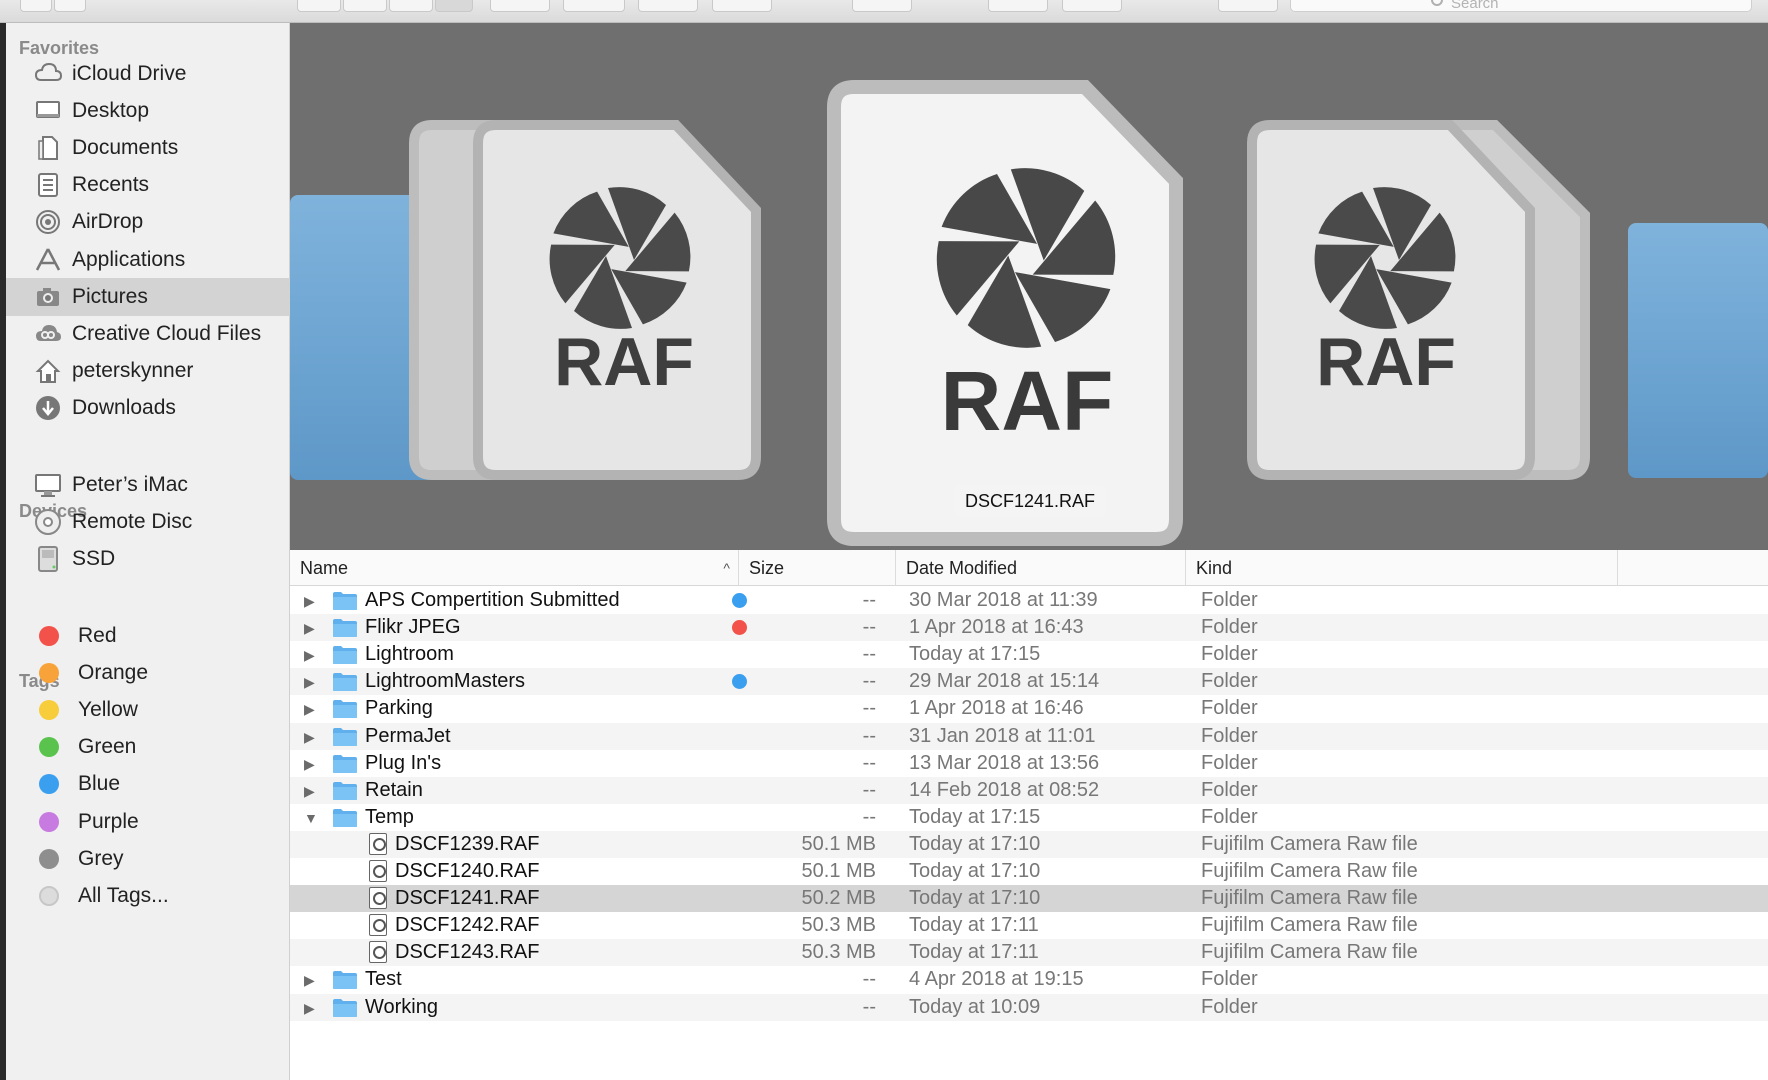  Describe the element at coordinates (148, 710) in the screenshot. I see `sidebar-item-tag-yellow: Yellow` at that location.